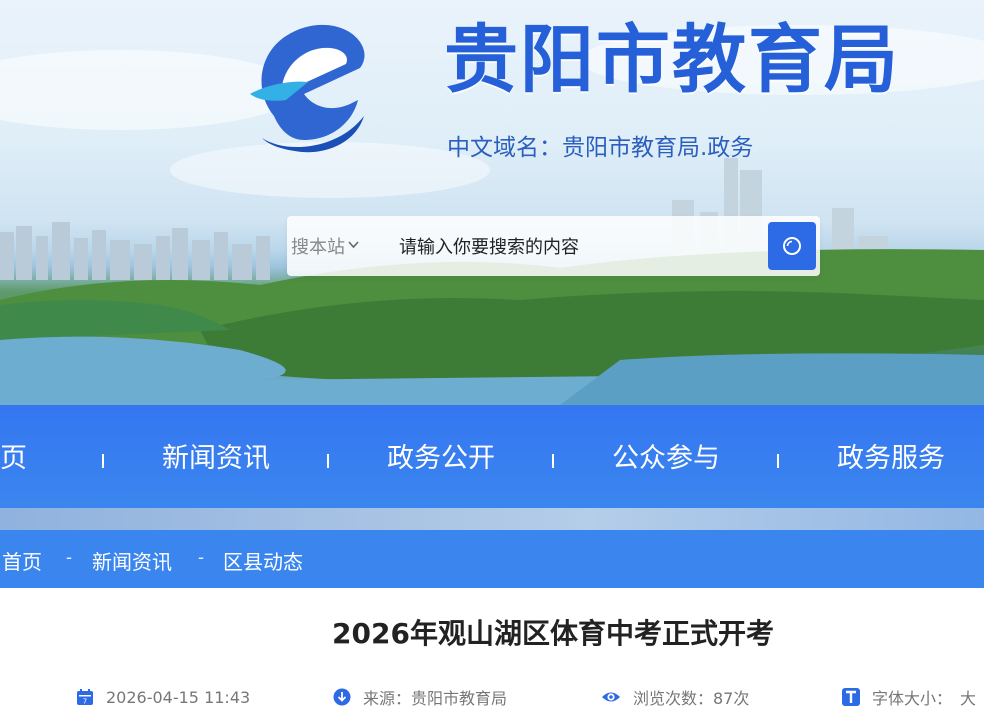 The height and width of the screenshot is (722, 984). Describe the element at coordinates (263, 560) in the screenshot. I see `breadcrumb-district-news: 区县动态` at that location.